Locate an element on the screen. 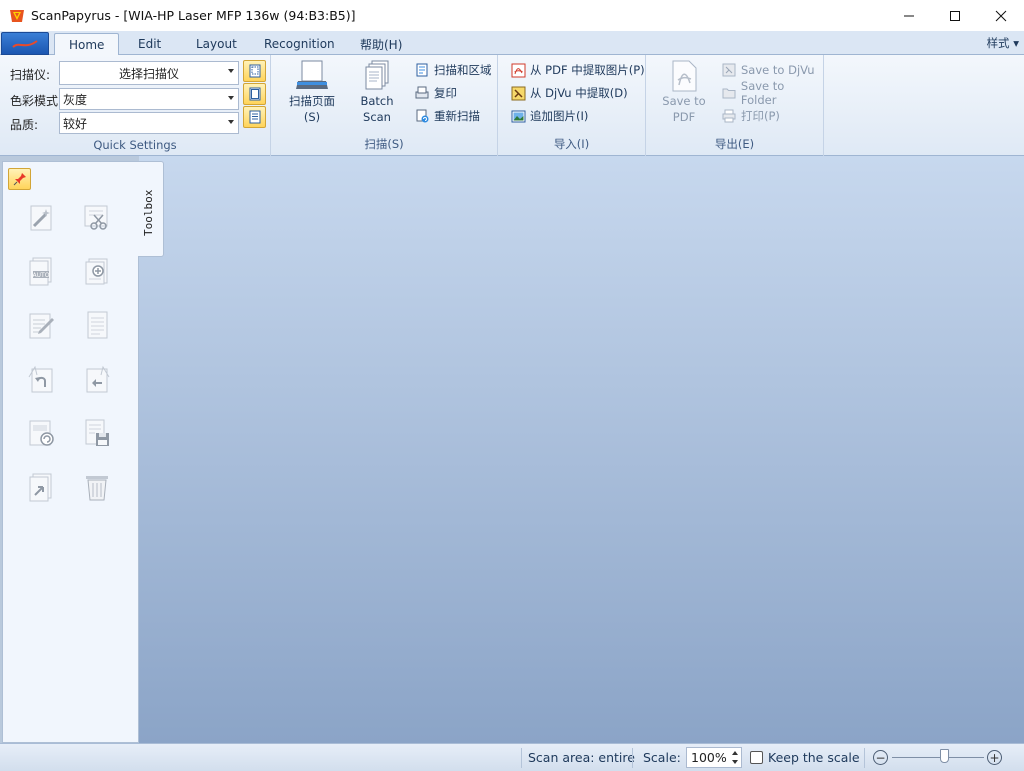 This screenshot has width=1024, height=771. refresh-page-icon is located at coordinates (41, 433).